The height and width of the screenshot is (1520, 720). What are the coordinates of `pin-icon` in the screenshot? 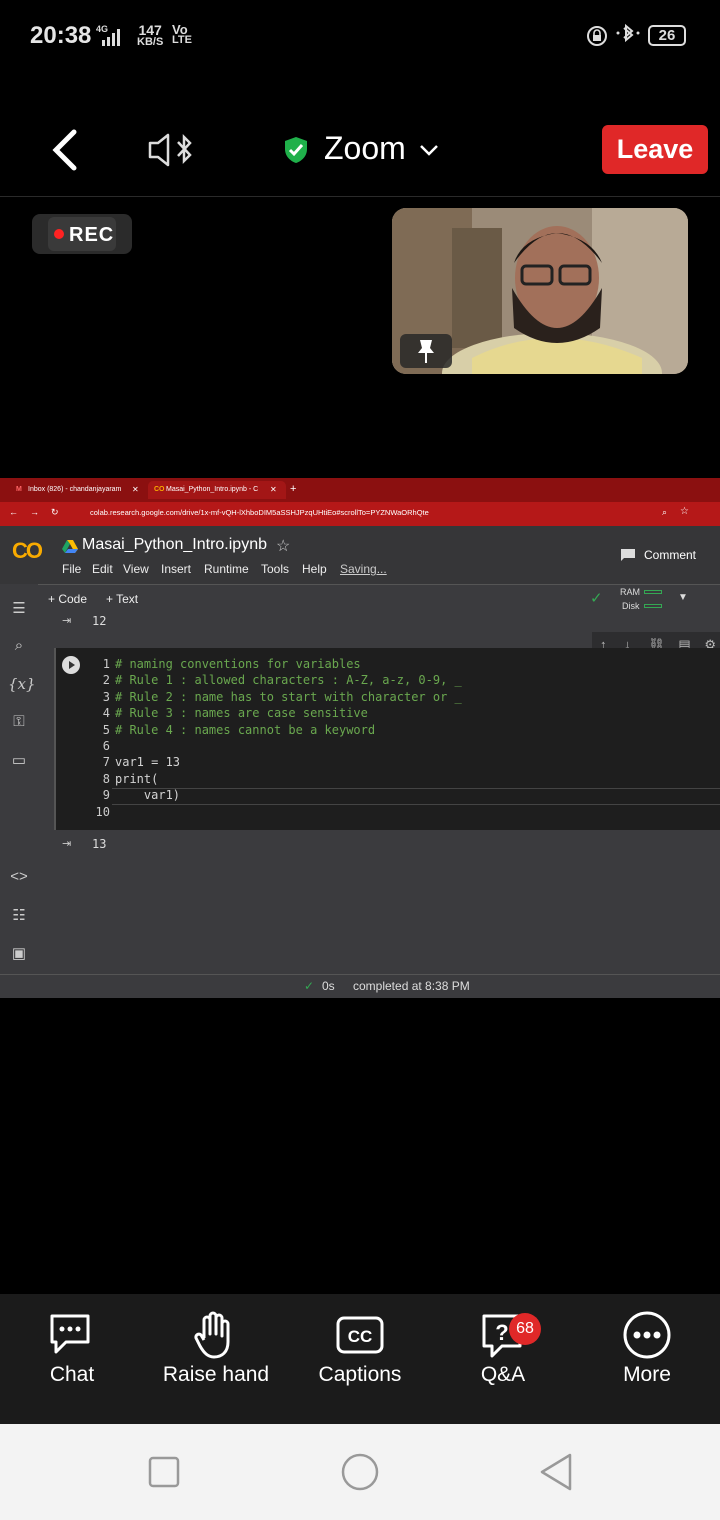 It's located at (426, 351).